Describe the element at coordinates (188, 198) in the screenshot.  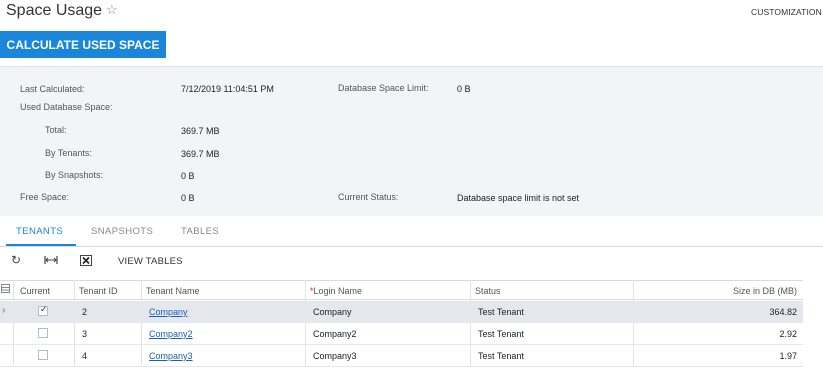
I see `free-space-value: 0 B` at that location.